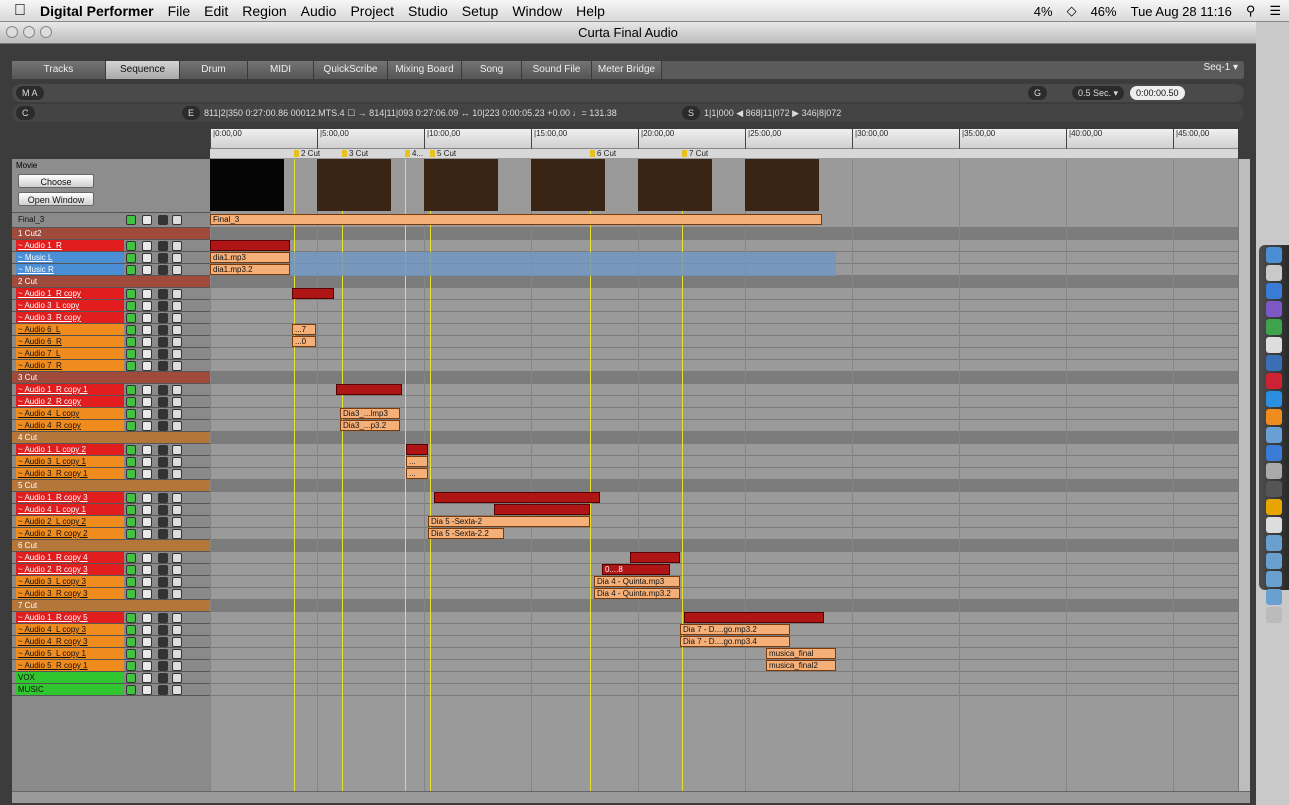 The image size is (1289, 805). Describe the element at coordinates (1157, 93) in the screenshot. I see `nudge-field: 0:00:00.50` at that location.